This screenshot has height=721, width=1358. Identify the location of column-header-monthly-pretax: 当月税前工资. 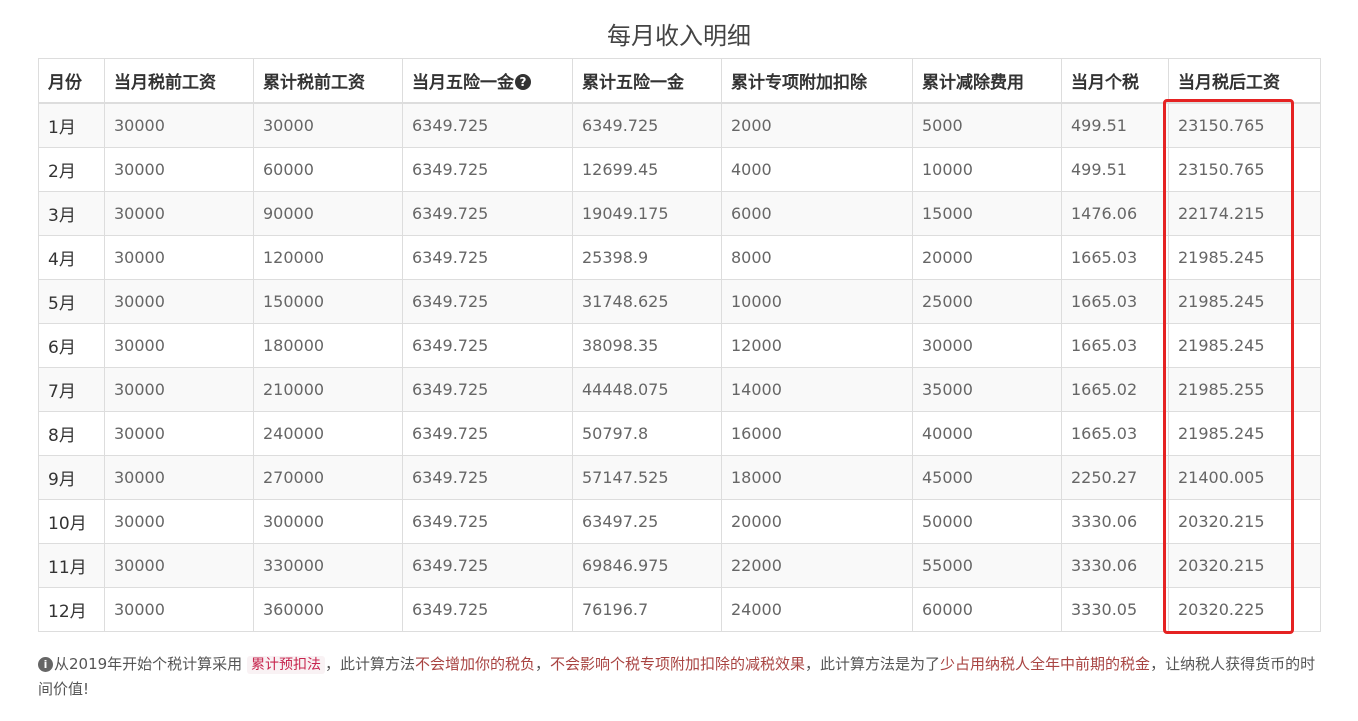
(179, 81).